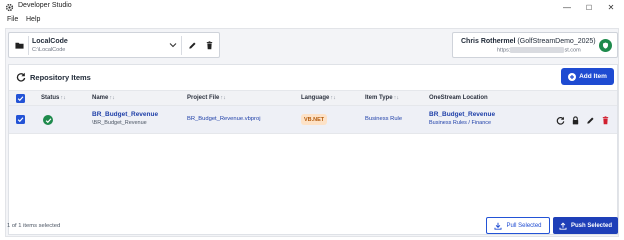  Describe the element at coordinates (49, 50) in the screenshot. I see `workspace-path: C:\LocalCode` at that location.